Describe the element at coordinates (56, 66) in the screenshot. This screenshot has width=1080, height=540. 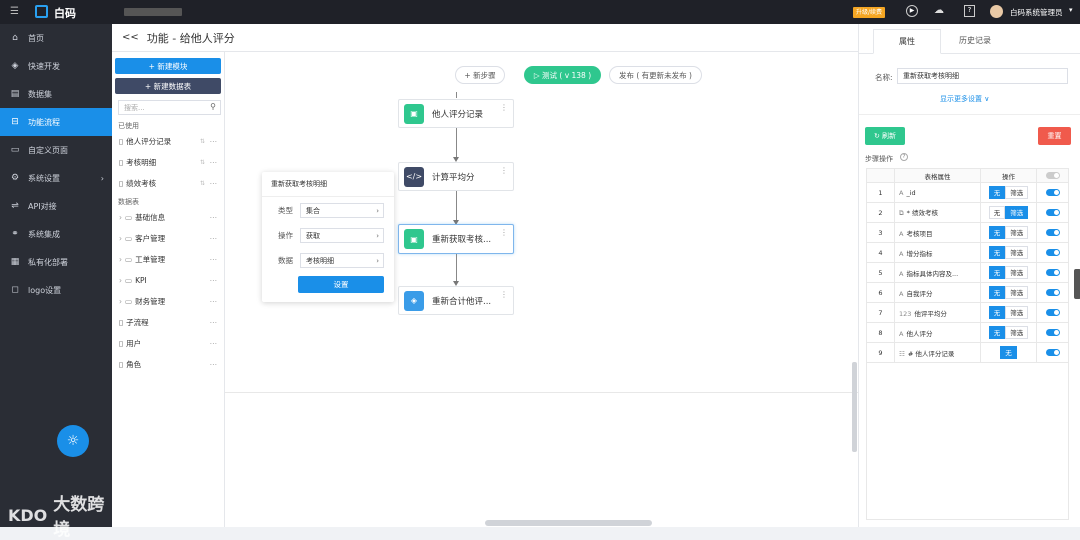
I see `sidebar-item-1: ◈ 快速开发` at that location.